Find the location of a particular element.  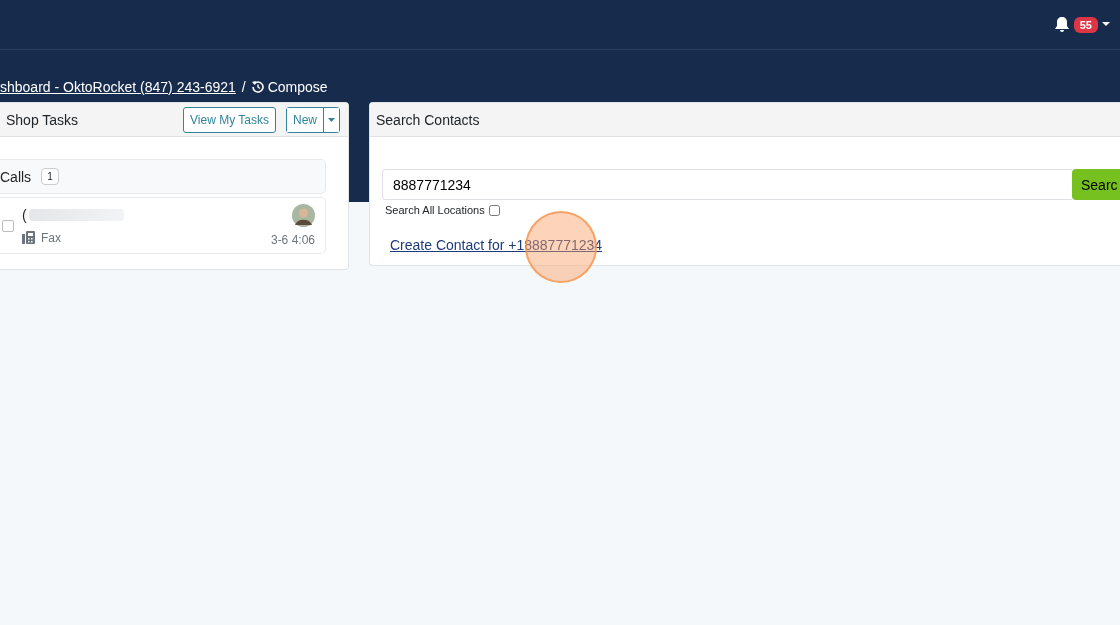

fax-icon is located at coordinates (28, 237).